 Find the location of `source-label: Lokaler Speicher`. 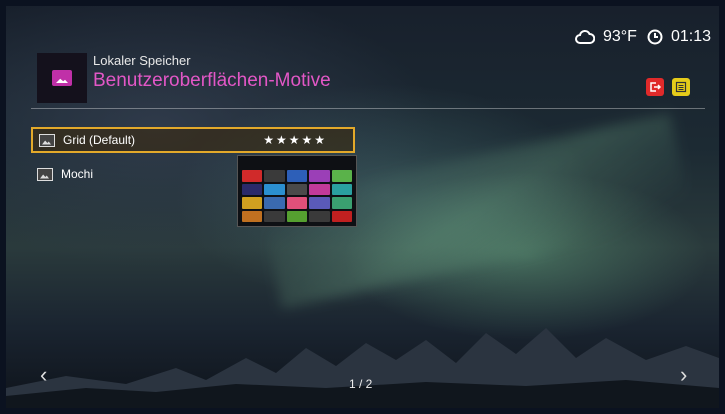

source-label: Lokaler Speicher is located at coordinates (142, 60).